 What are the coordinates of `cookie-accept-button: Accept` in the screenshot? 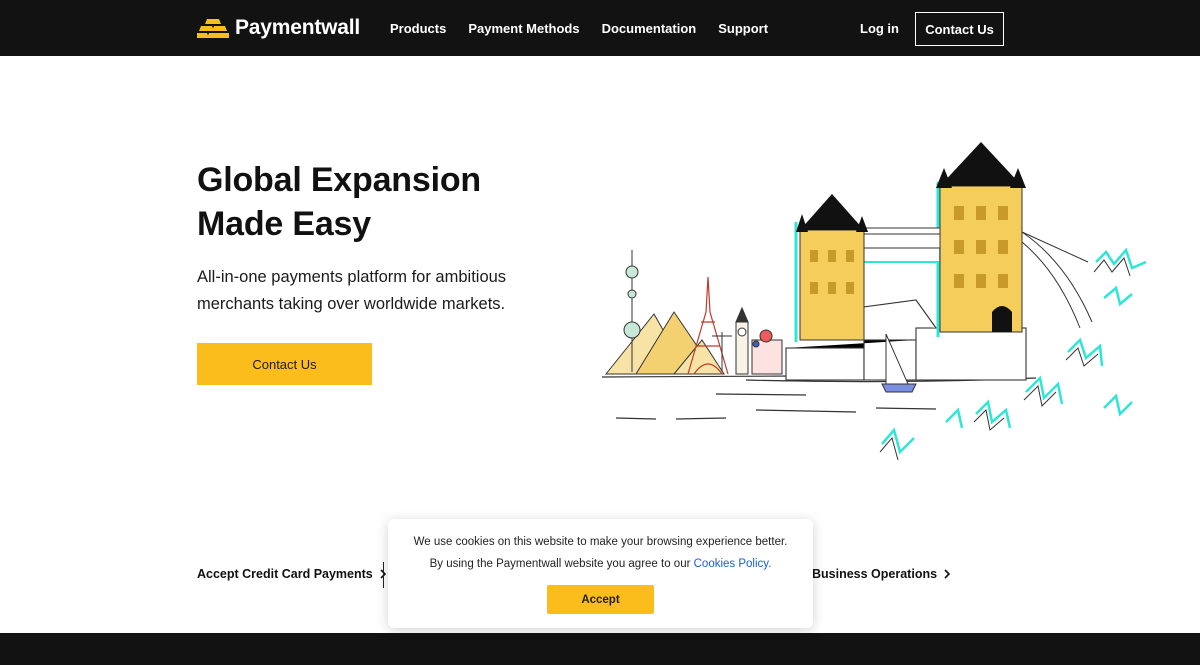 It's located at (600, 599).